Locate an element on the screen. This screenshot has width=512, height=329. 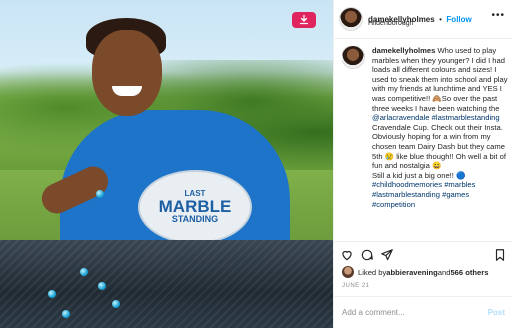
likes-count: 566 others is located at coordinates (469, 272).